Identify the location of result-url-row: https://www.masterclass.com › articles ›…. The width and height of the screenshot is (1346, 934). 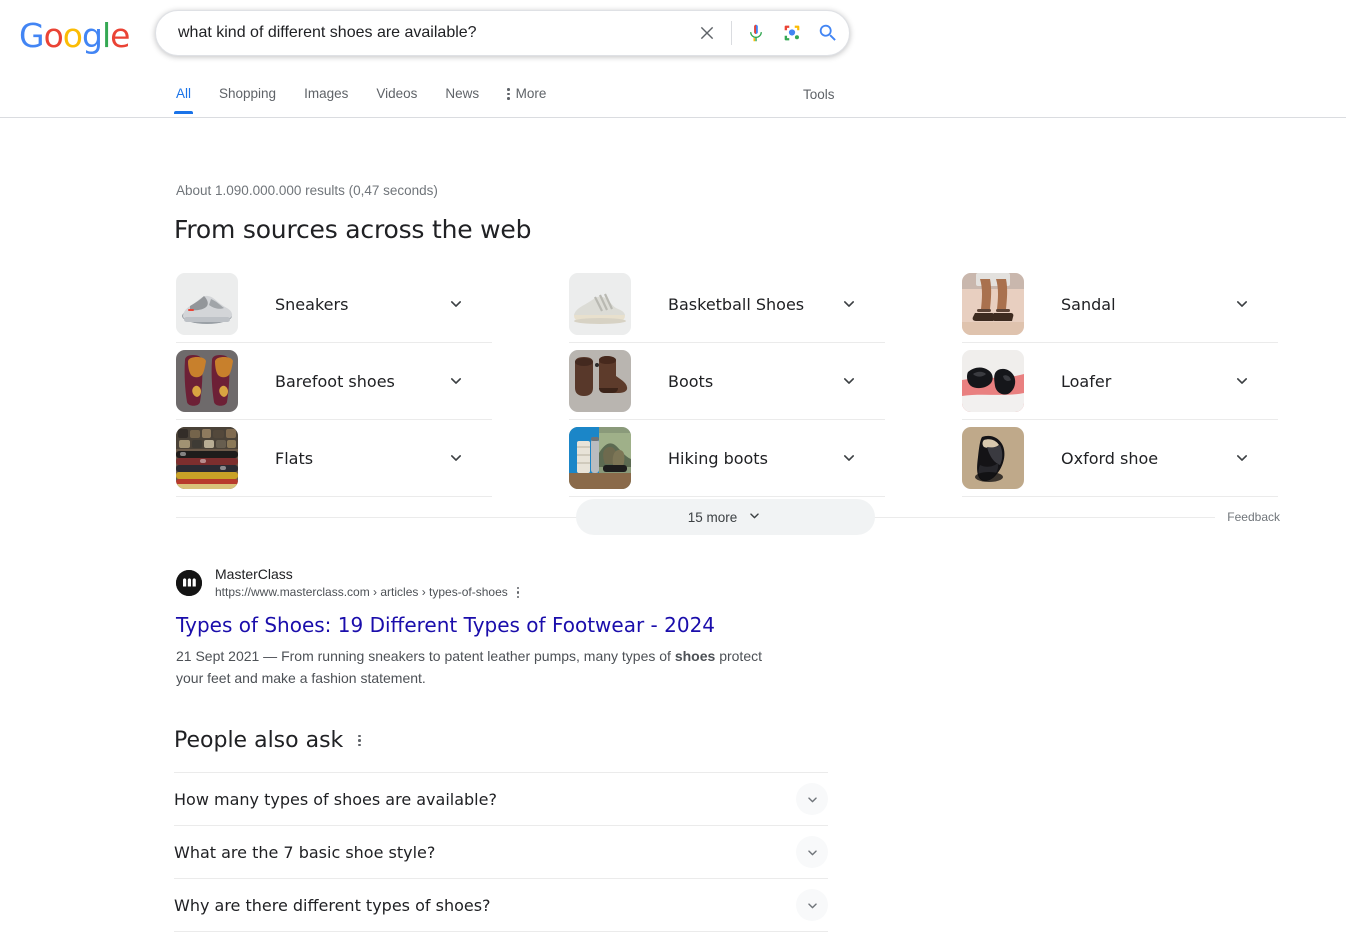
(368, 593).